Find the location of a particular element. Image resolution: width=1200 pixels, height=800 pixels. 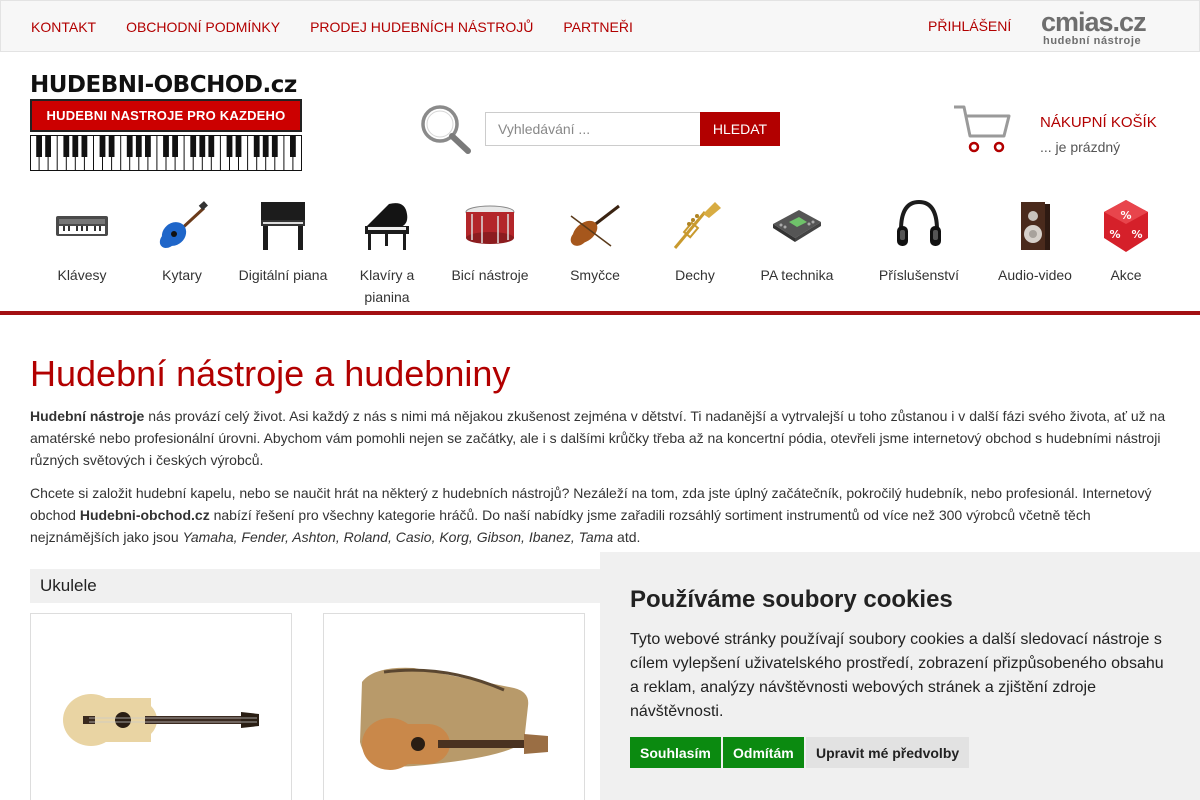

category-digitalni-piana: Digitální piana is located at coordinates (283, 241).